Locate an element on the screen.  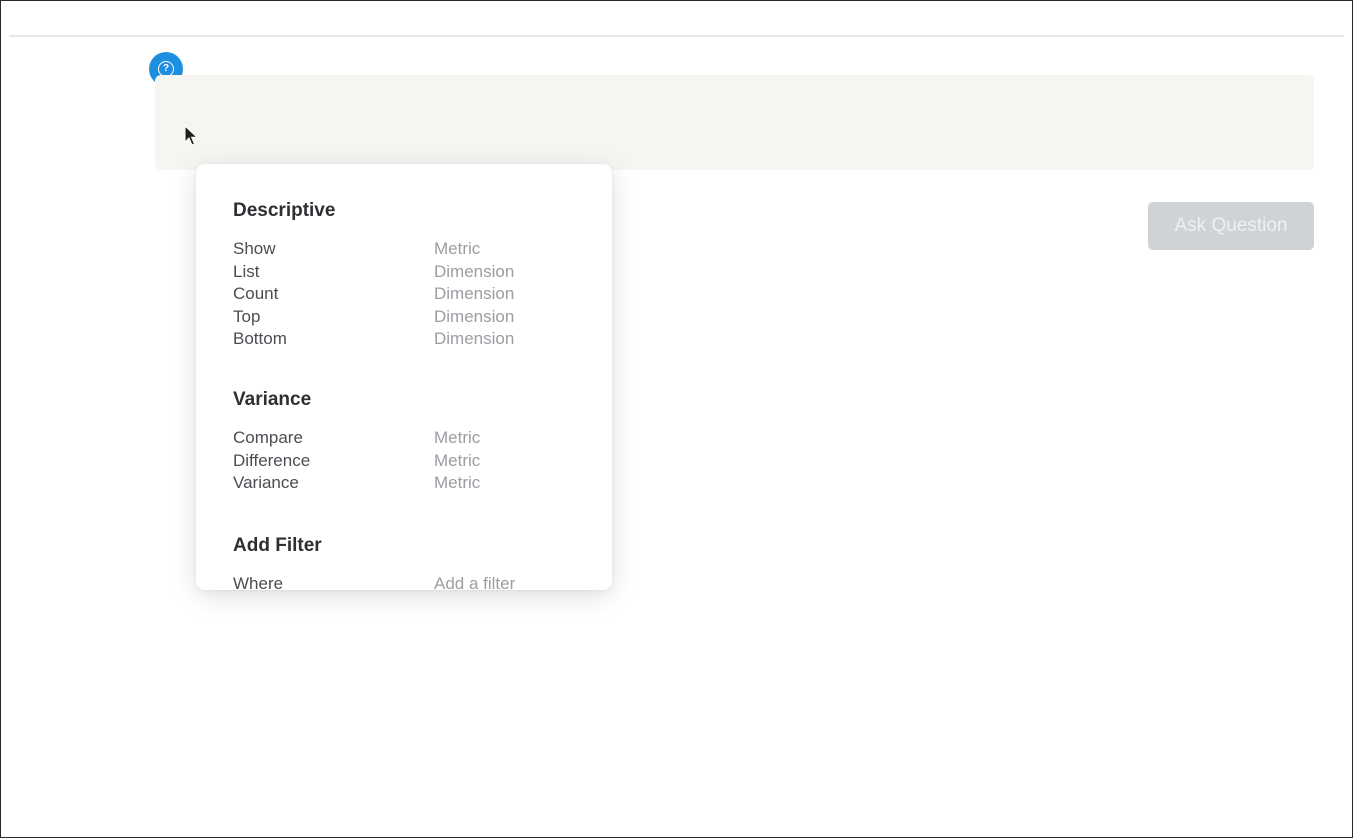
suggestion-keyword: Show is located at coordinates (254, 248).